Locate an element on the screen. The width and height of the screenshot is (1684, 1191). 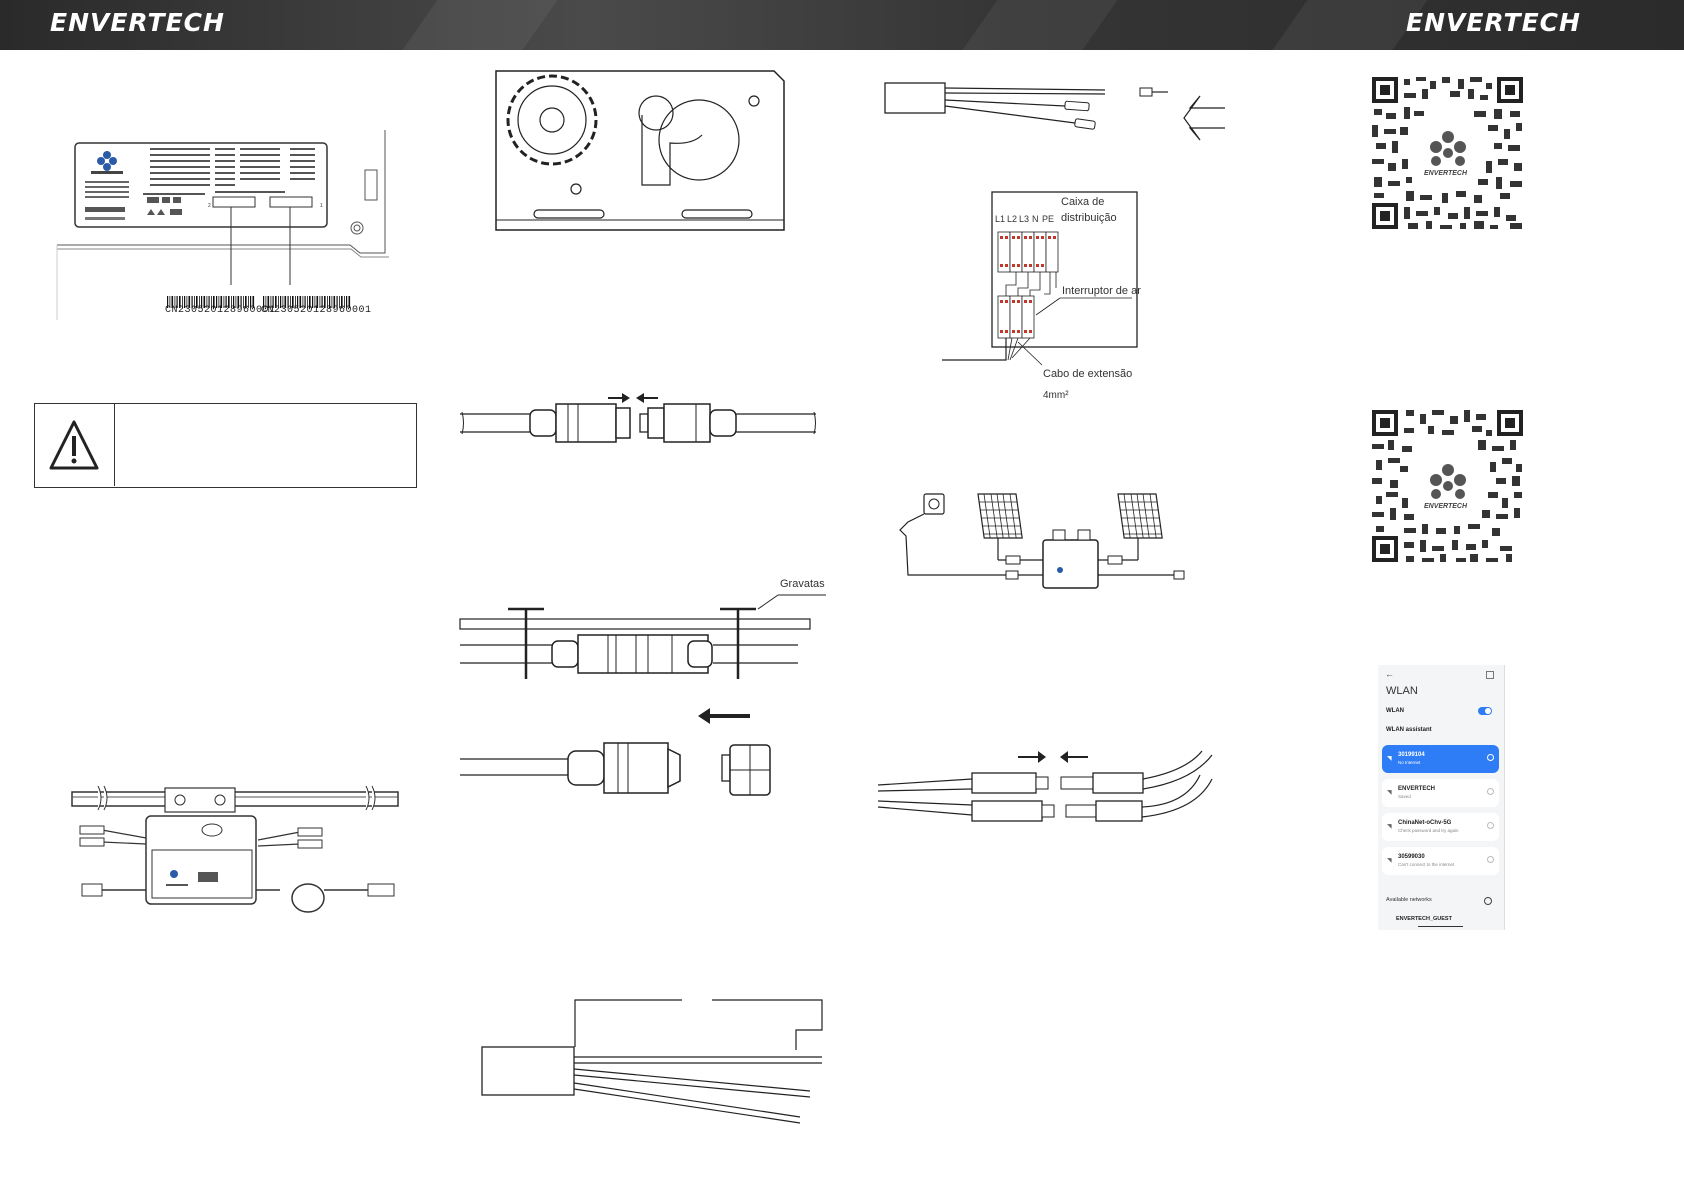
wlan-assistant-item: WLAN assistant is located at coordinates (1409, 730).